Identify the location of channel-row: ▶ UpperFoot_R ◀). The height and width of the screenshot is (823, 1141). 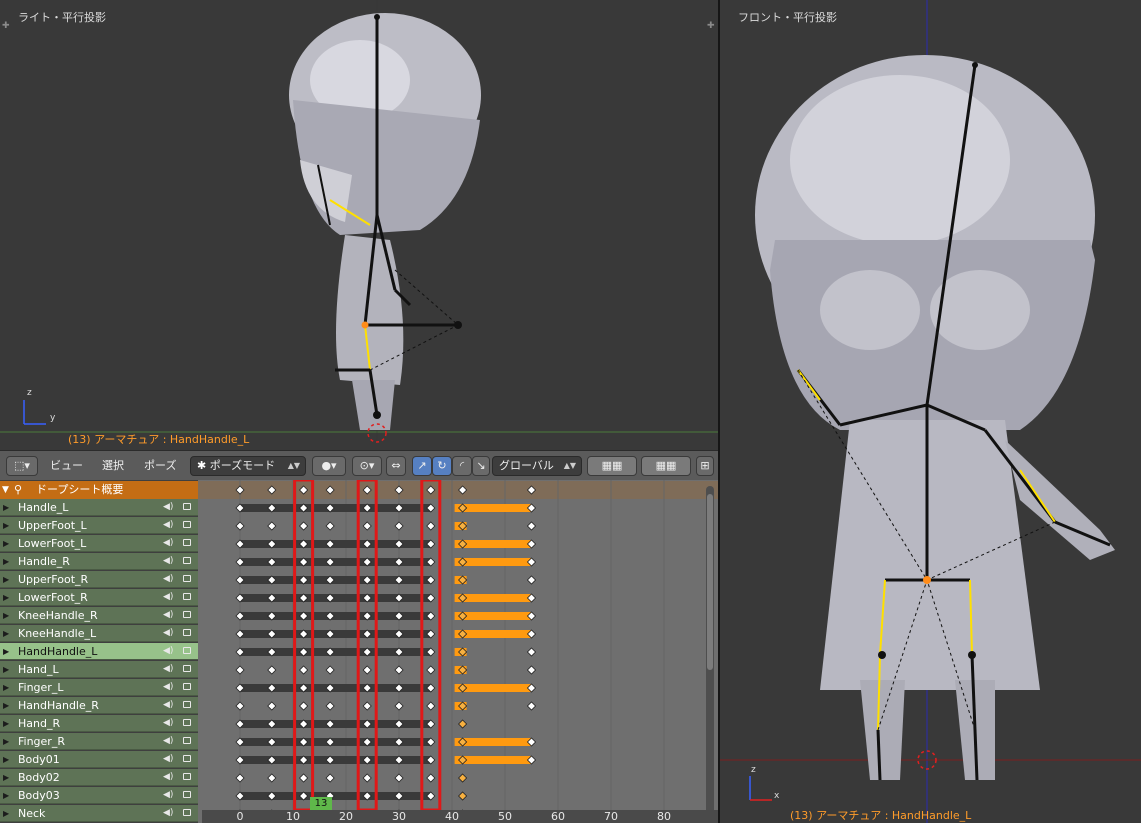
(99, 579).